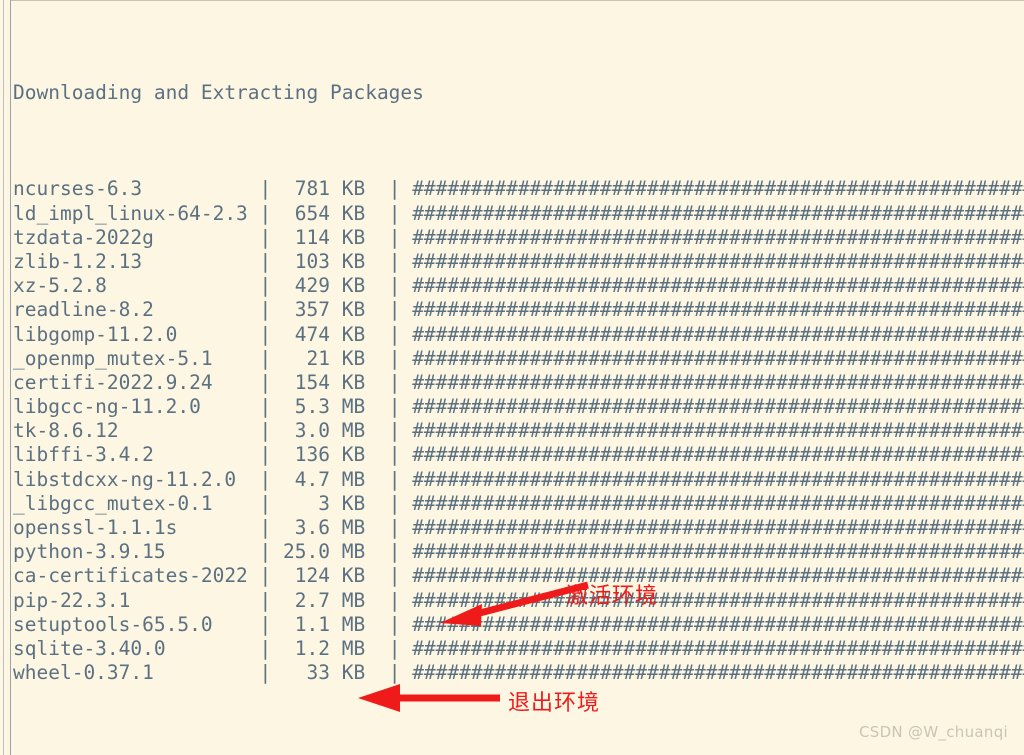 This screenshot has height=755, width=1024. I want to click on package-size: 154 KB, so click(336, 382).